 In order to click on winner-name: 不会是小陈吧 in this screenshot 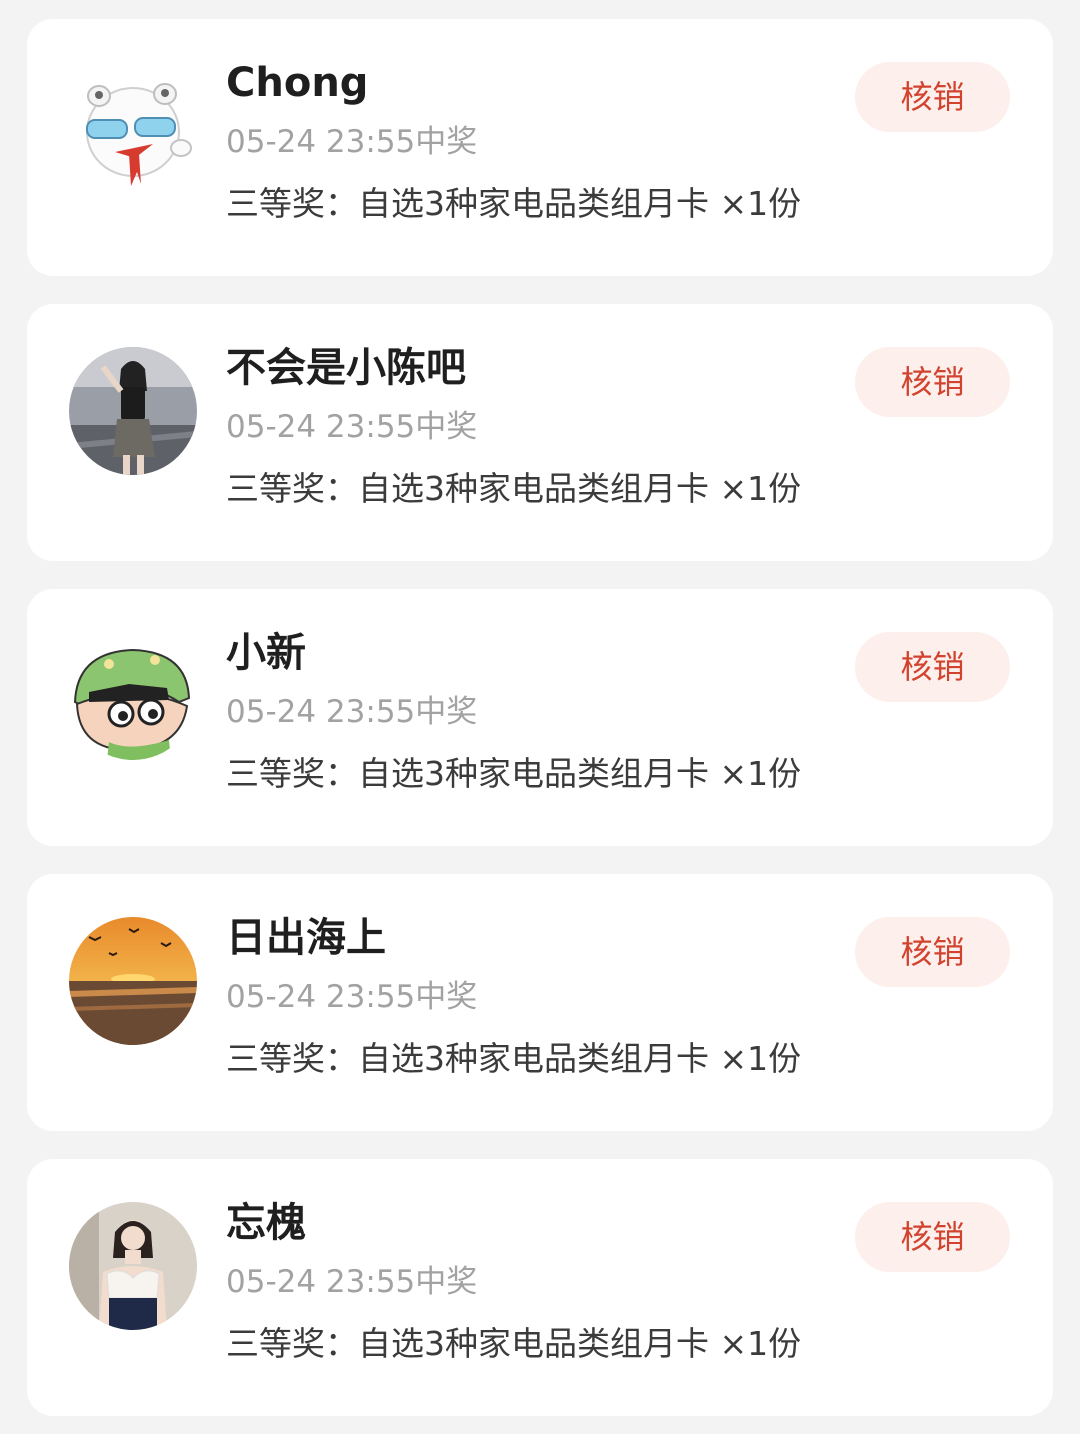, I will do `click(346, 368)`.